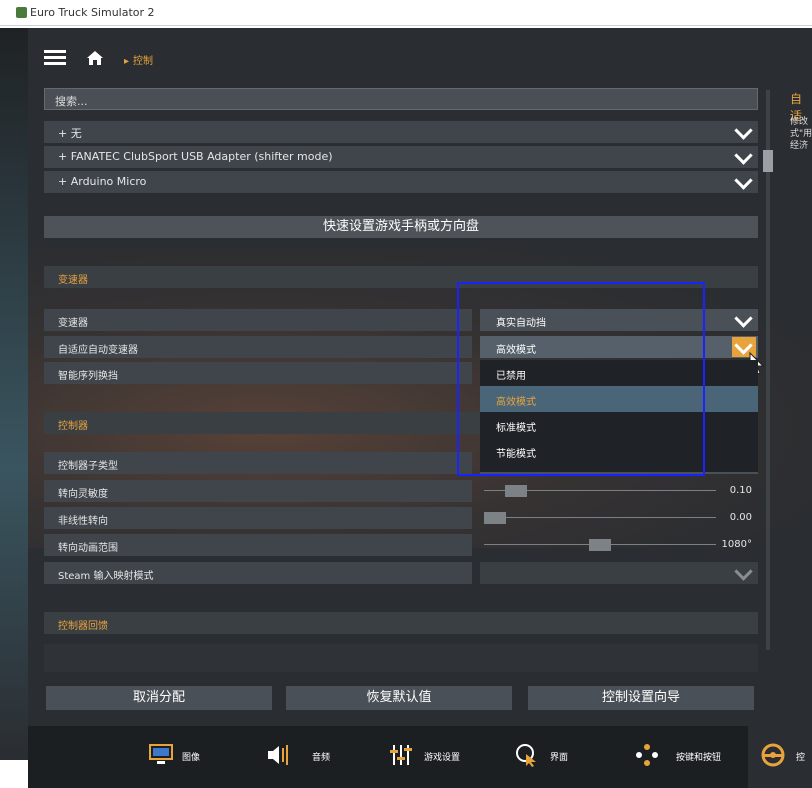  I want to click on tab-label: 图像, so click(191, 758).